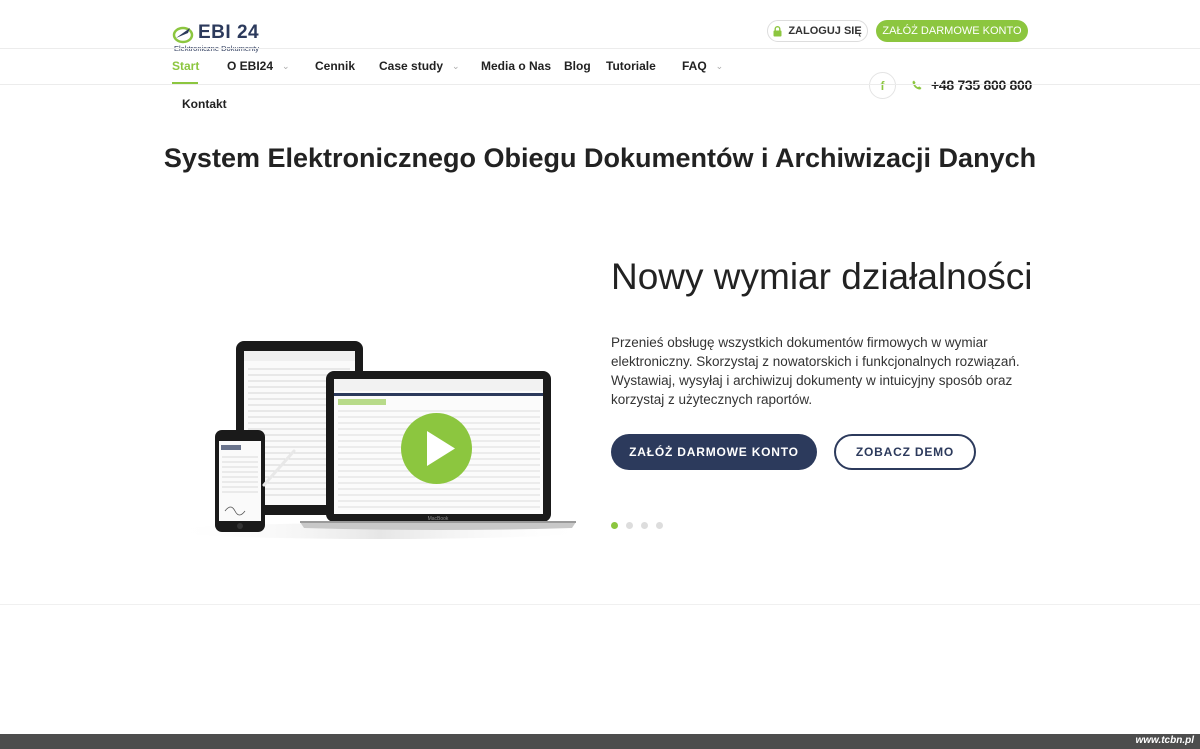 The height and width of the screenshot is (749, 1200). I want to click on nav-label-blog: Blog, so click(577, 66).